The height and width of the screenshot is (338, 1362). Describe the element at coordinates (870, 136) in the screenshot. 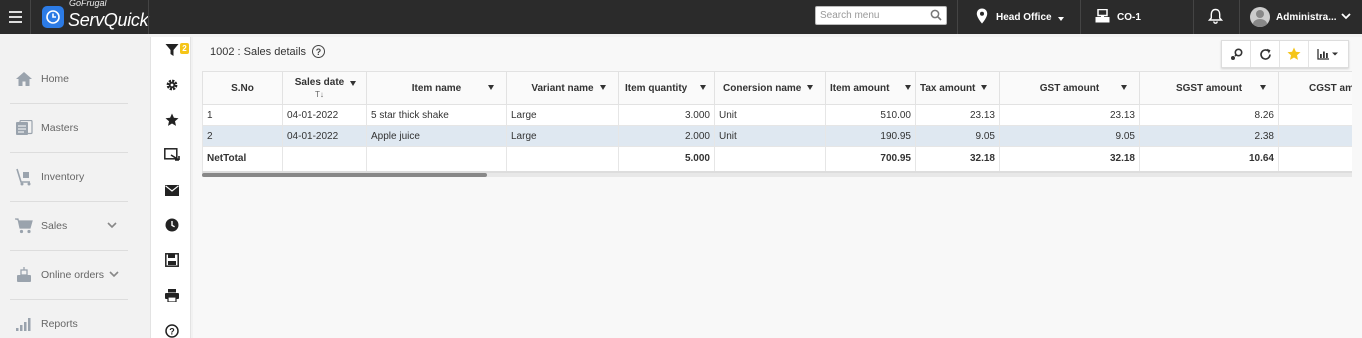

I see `cell-item-amount: 190.95` at that location.